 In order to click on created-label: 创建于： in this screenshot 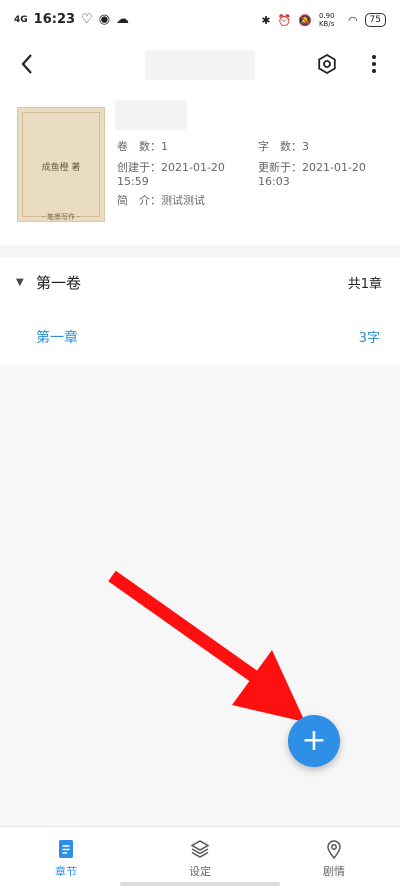, I will do `click(139, 167)`.